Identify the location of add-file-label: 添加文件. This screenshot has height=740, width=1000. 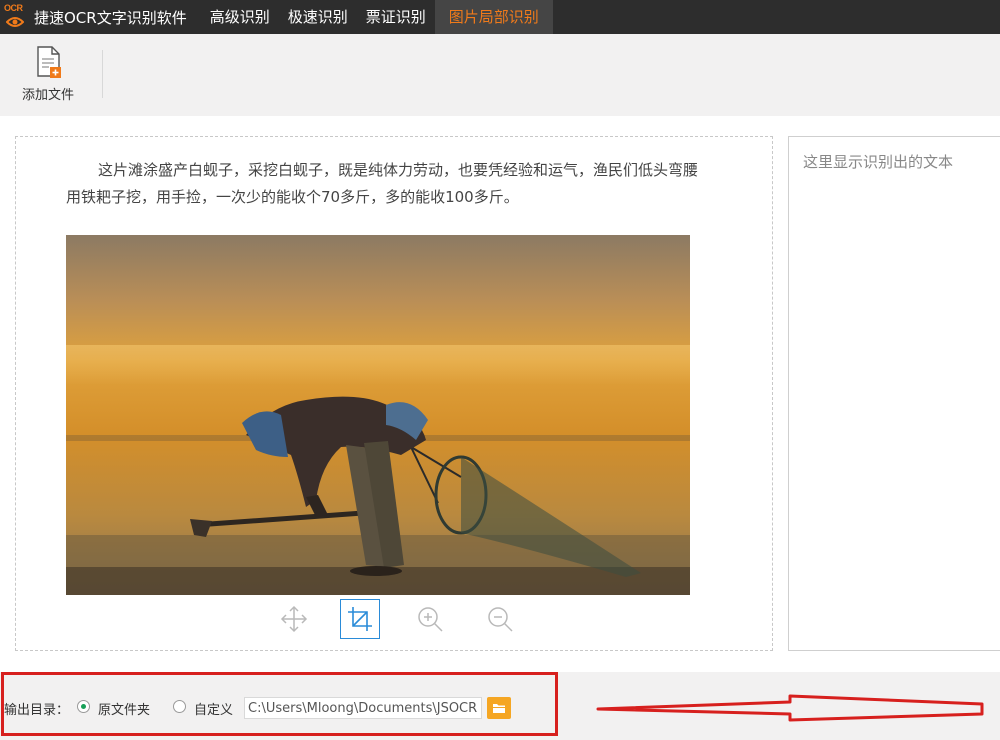
(47, 95).